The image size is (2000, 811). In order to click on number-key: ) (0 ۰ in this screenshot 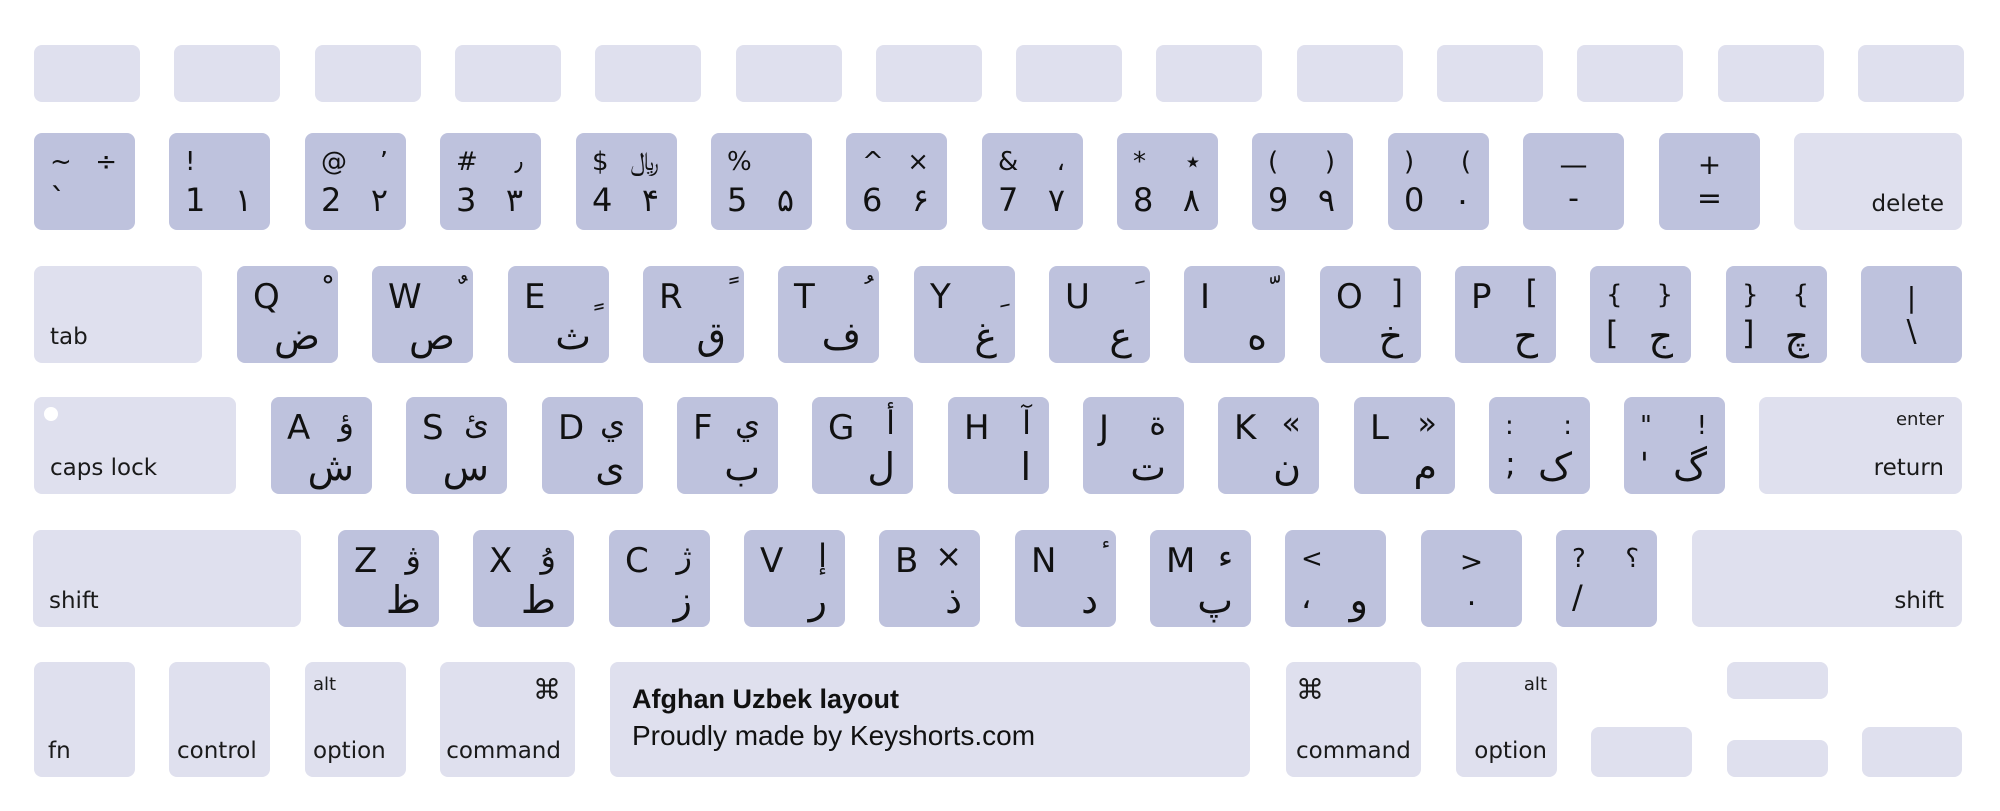, I will do `click(1438, 181)`.